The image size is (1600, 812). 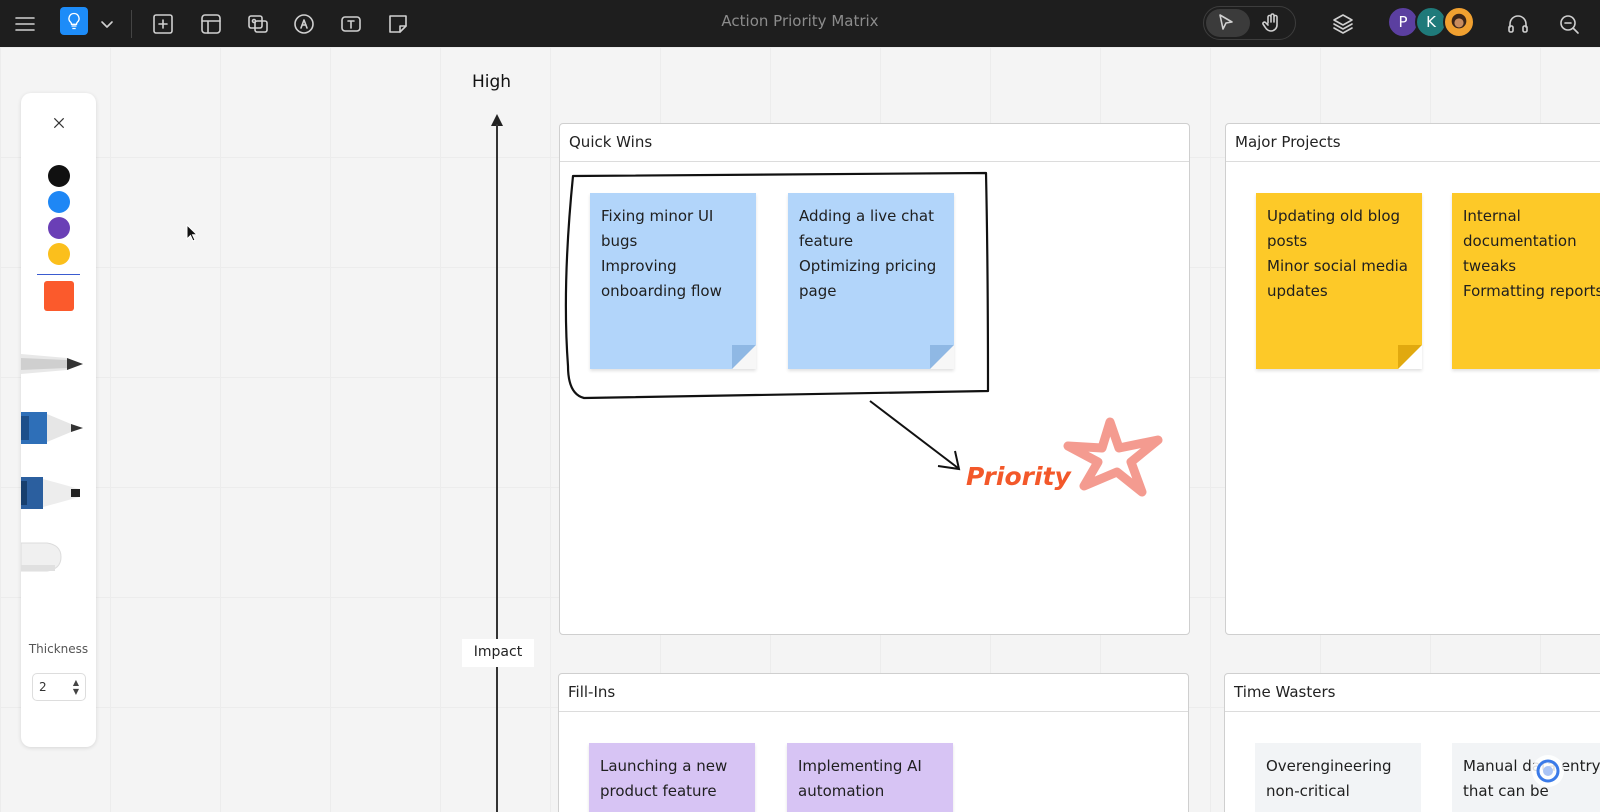 I want to click on close-icon, so click(x=59, y=123).